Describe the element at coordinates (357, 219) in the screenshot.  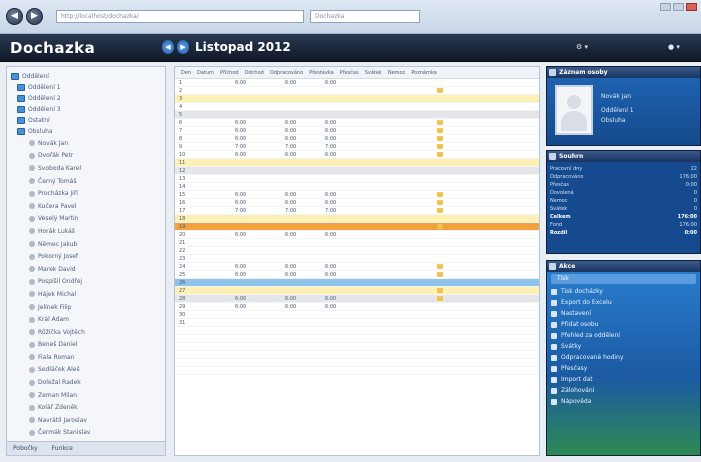
I see `table-row: 18` at that location.